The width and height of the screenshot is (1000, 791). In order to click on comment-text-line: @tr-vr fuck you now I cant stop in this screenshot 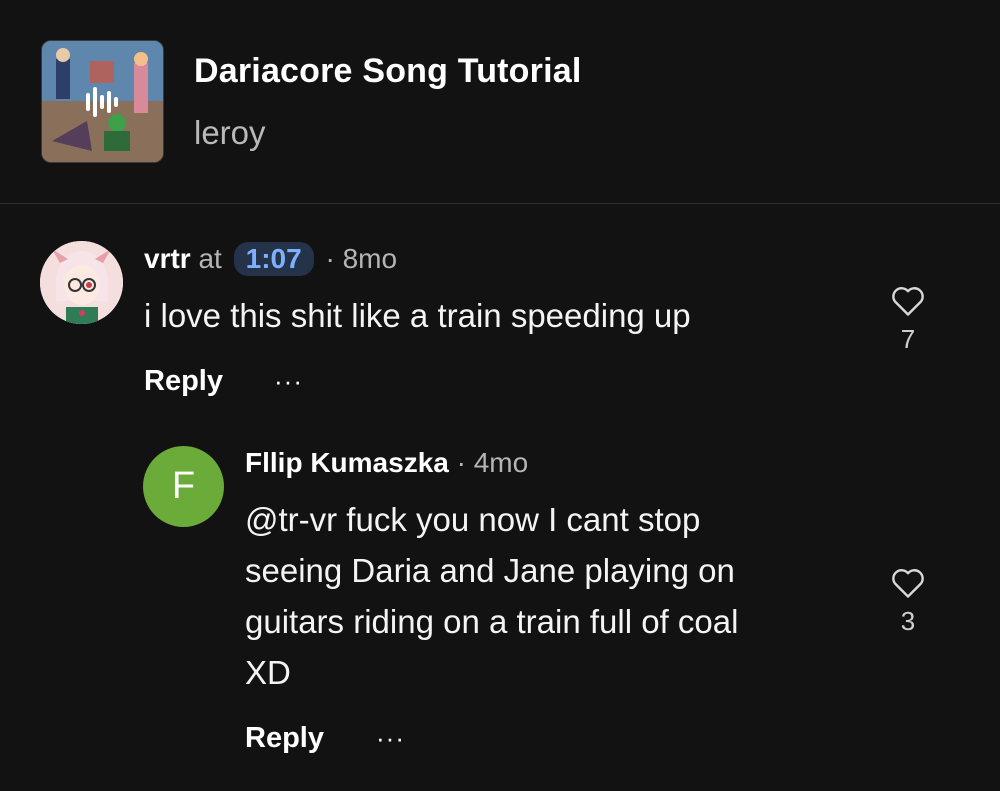, I will do `click(473, 519)`.